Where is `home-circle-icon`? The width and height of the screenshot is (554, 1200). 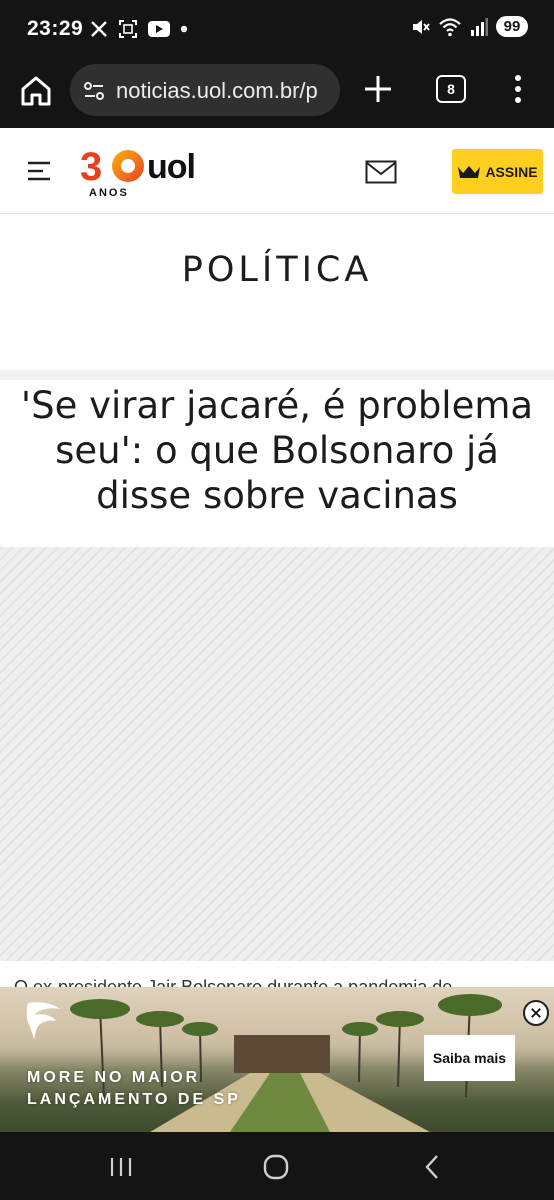
home-circle-icon is located at coordinates (276, 1167).